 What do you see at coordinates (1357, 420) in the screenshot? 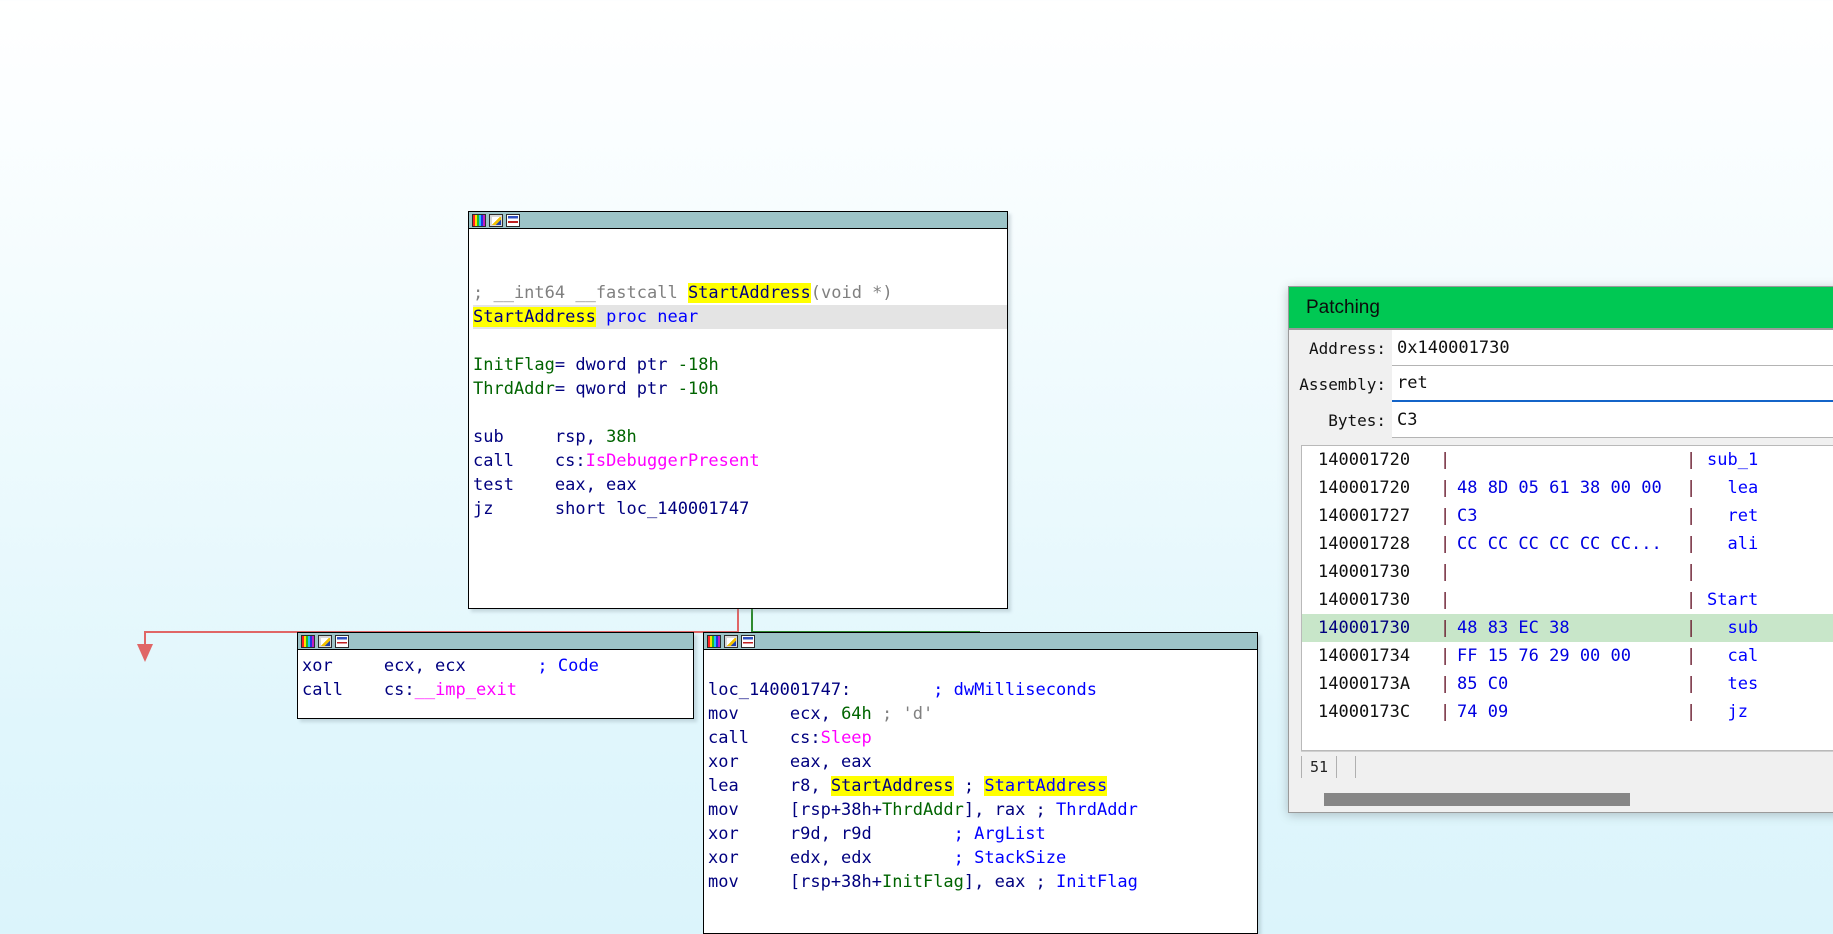
I see `bytes-label: Bytes:` at bounding box center [1357, 420].